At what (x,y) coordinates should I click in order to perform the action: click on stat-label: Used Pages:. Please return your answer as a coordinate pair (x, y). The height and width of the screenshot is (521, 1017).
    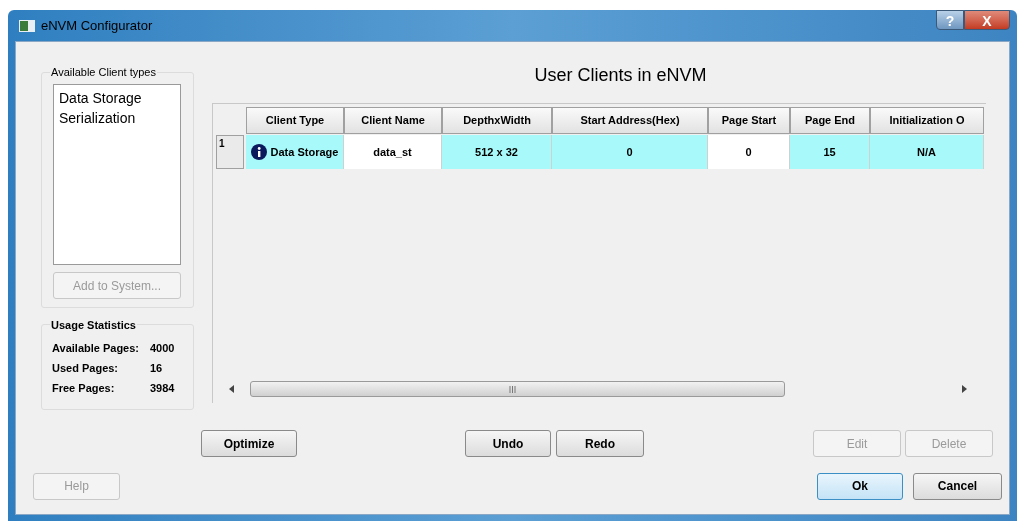
    Looking at the image, I should click on (86, 368).